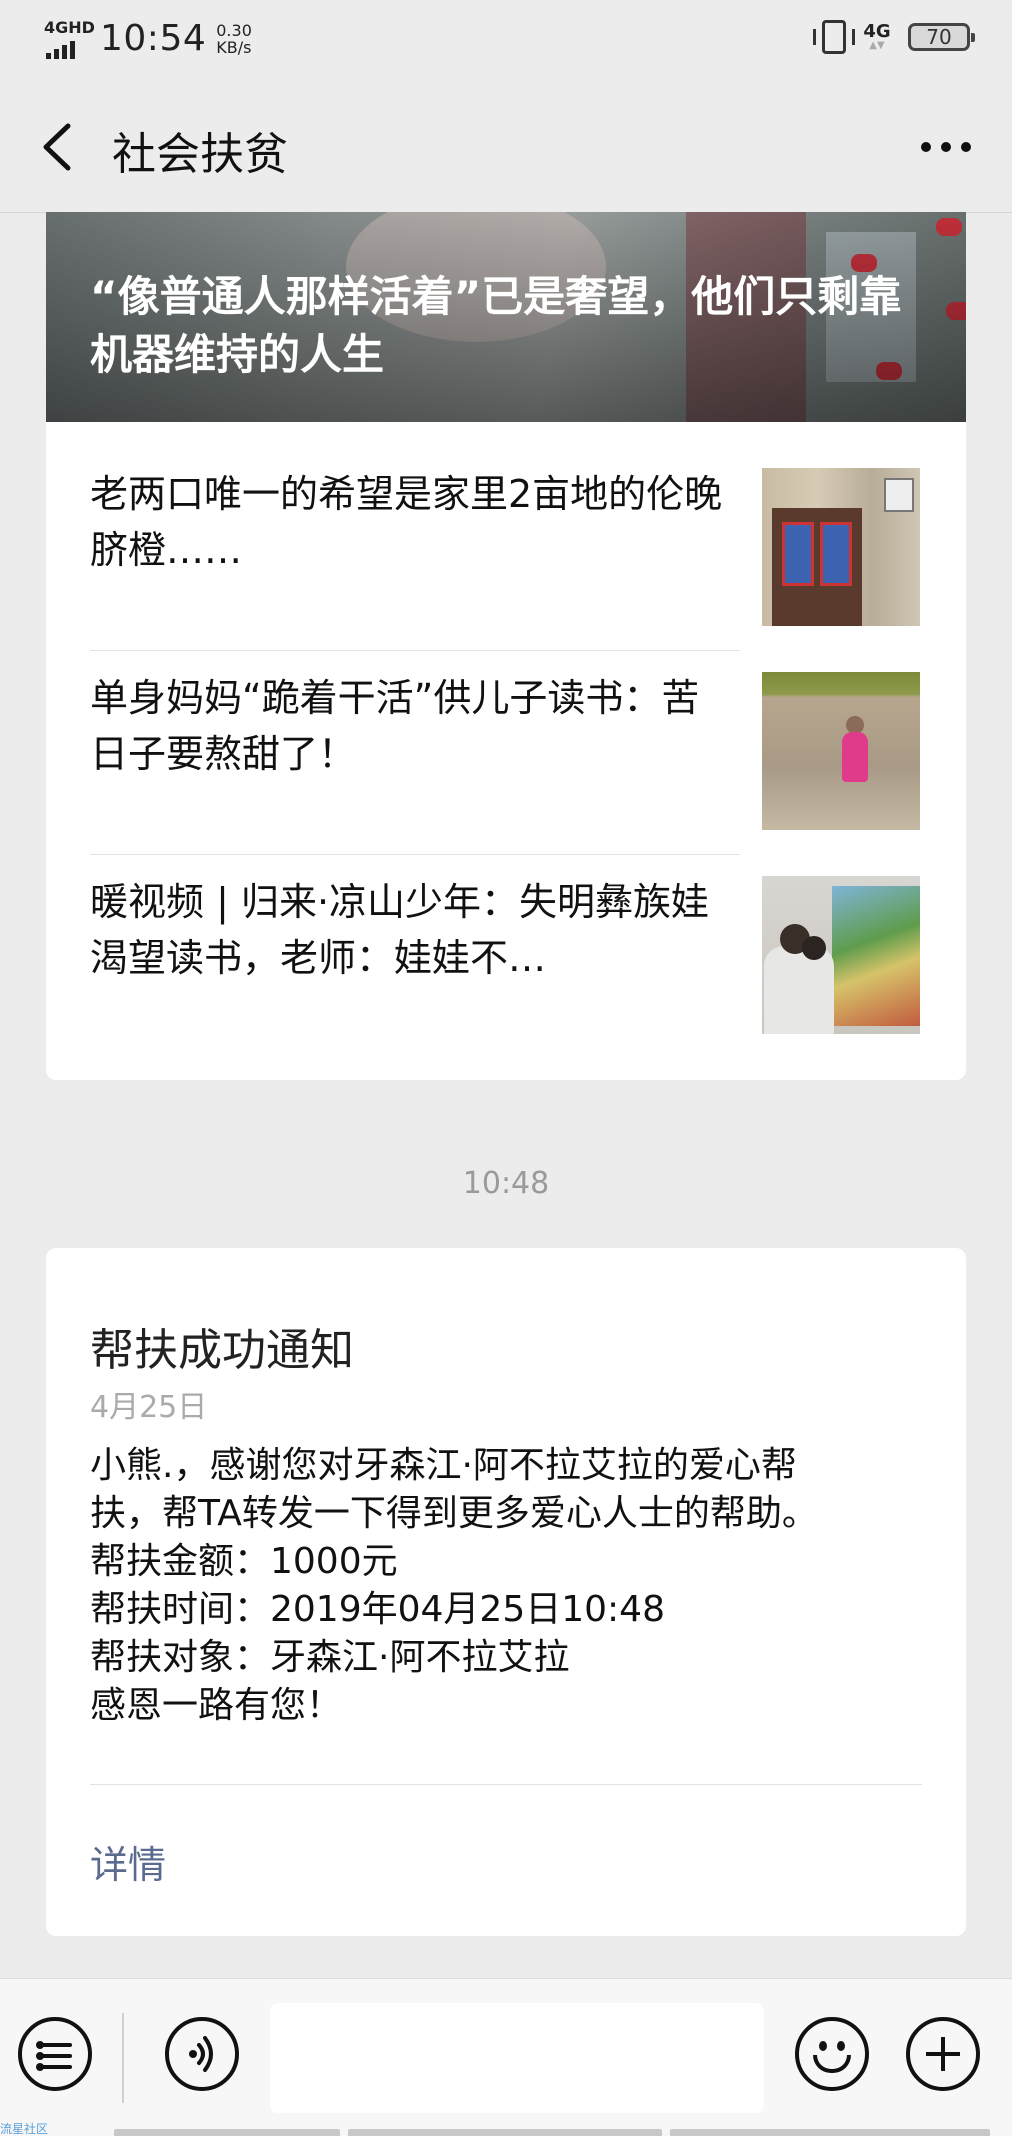  Describe the element at coordinates (506, 1784) in the screenshot. I see `divider` at that location.